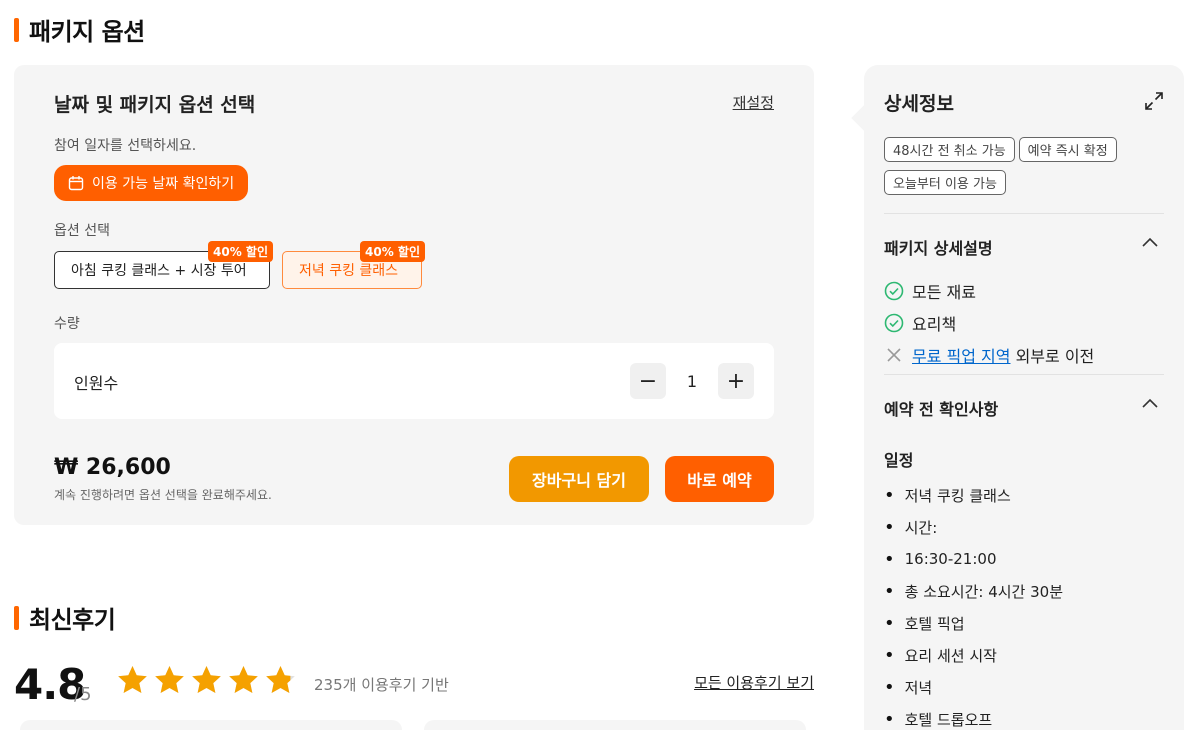 The width and height of the screenshot is (1196, 730). I want to click on total-price: ₩ 26,600, so click(112, 467).